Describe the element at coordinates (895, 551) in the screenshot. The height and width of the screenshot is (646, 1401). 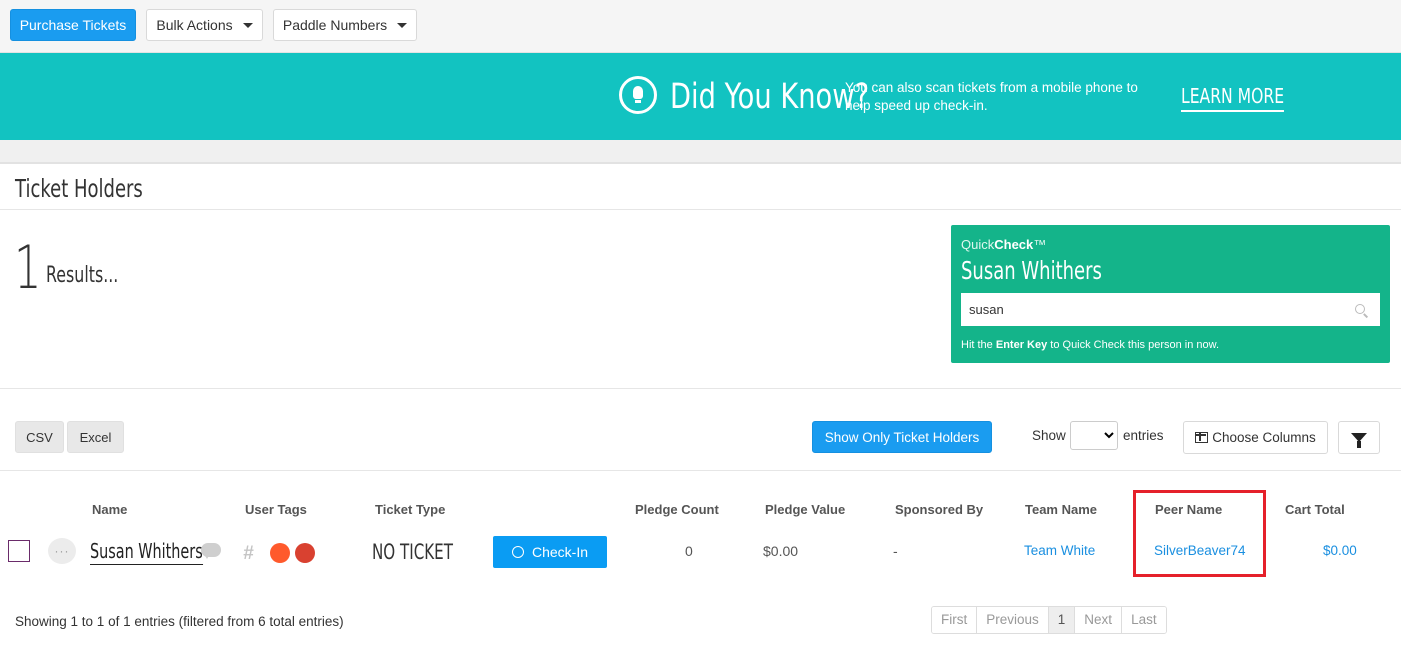
I see `sponsored-by-value: -` at that location.